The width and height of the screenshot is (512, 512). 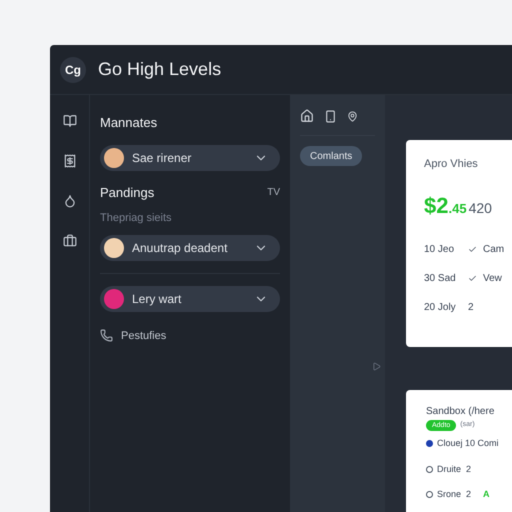 What do you see at coordinates (307, 116) in the screenshot?
I see `home-icon` at bounding box center [307, 116].